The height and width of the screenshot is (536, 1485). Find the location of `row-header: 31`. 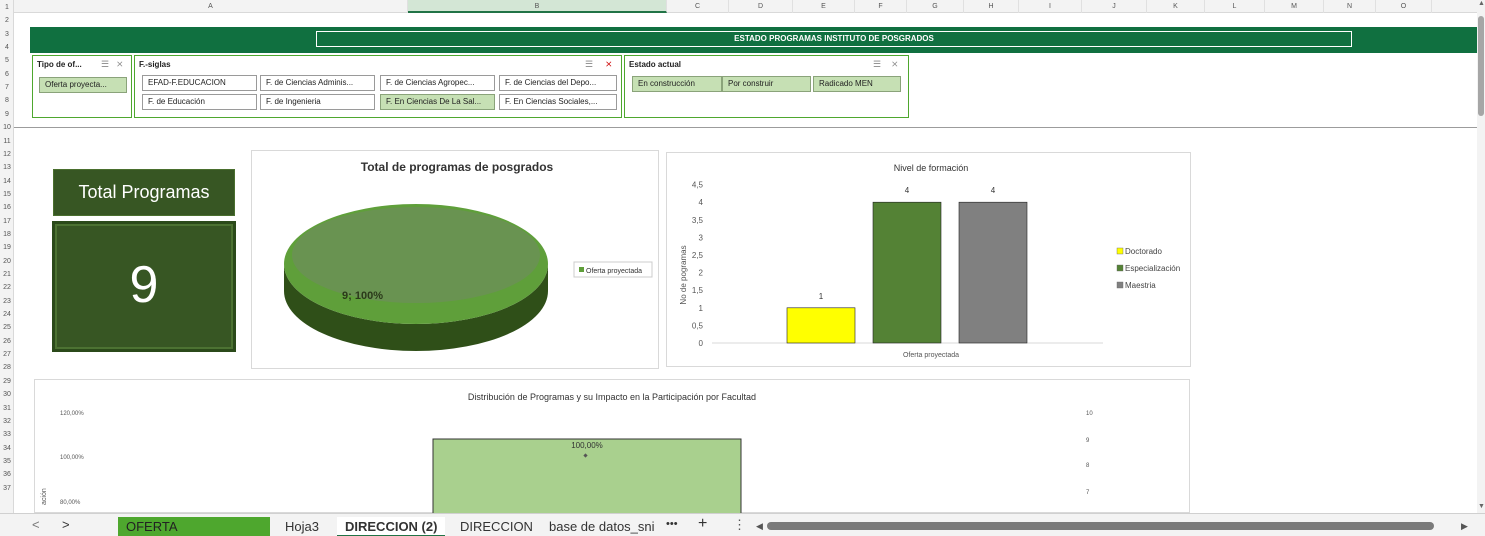

row-header: 31 is located at coordinates (7, 408).